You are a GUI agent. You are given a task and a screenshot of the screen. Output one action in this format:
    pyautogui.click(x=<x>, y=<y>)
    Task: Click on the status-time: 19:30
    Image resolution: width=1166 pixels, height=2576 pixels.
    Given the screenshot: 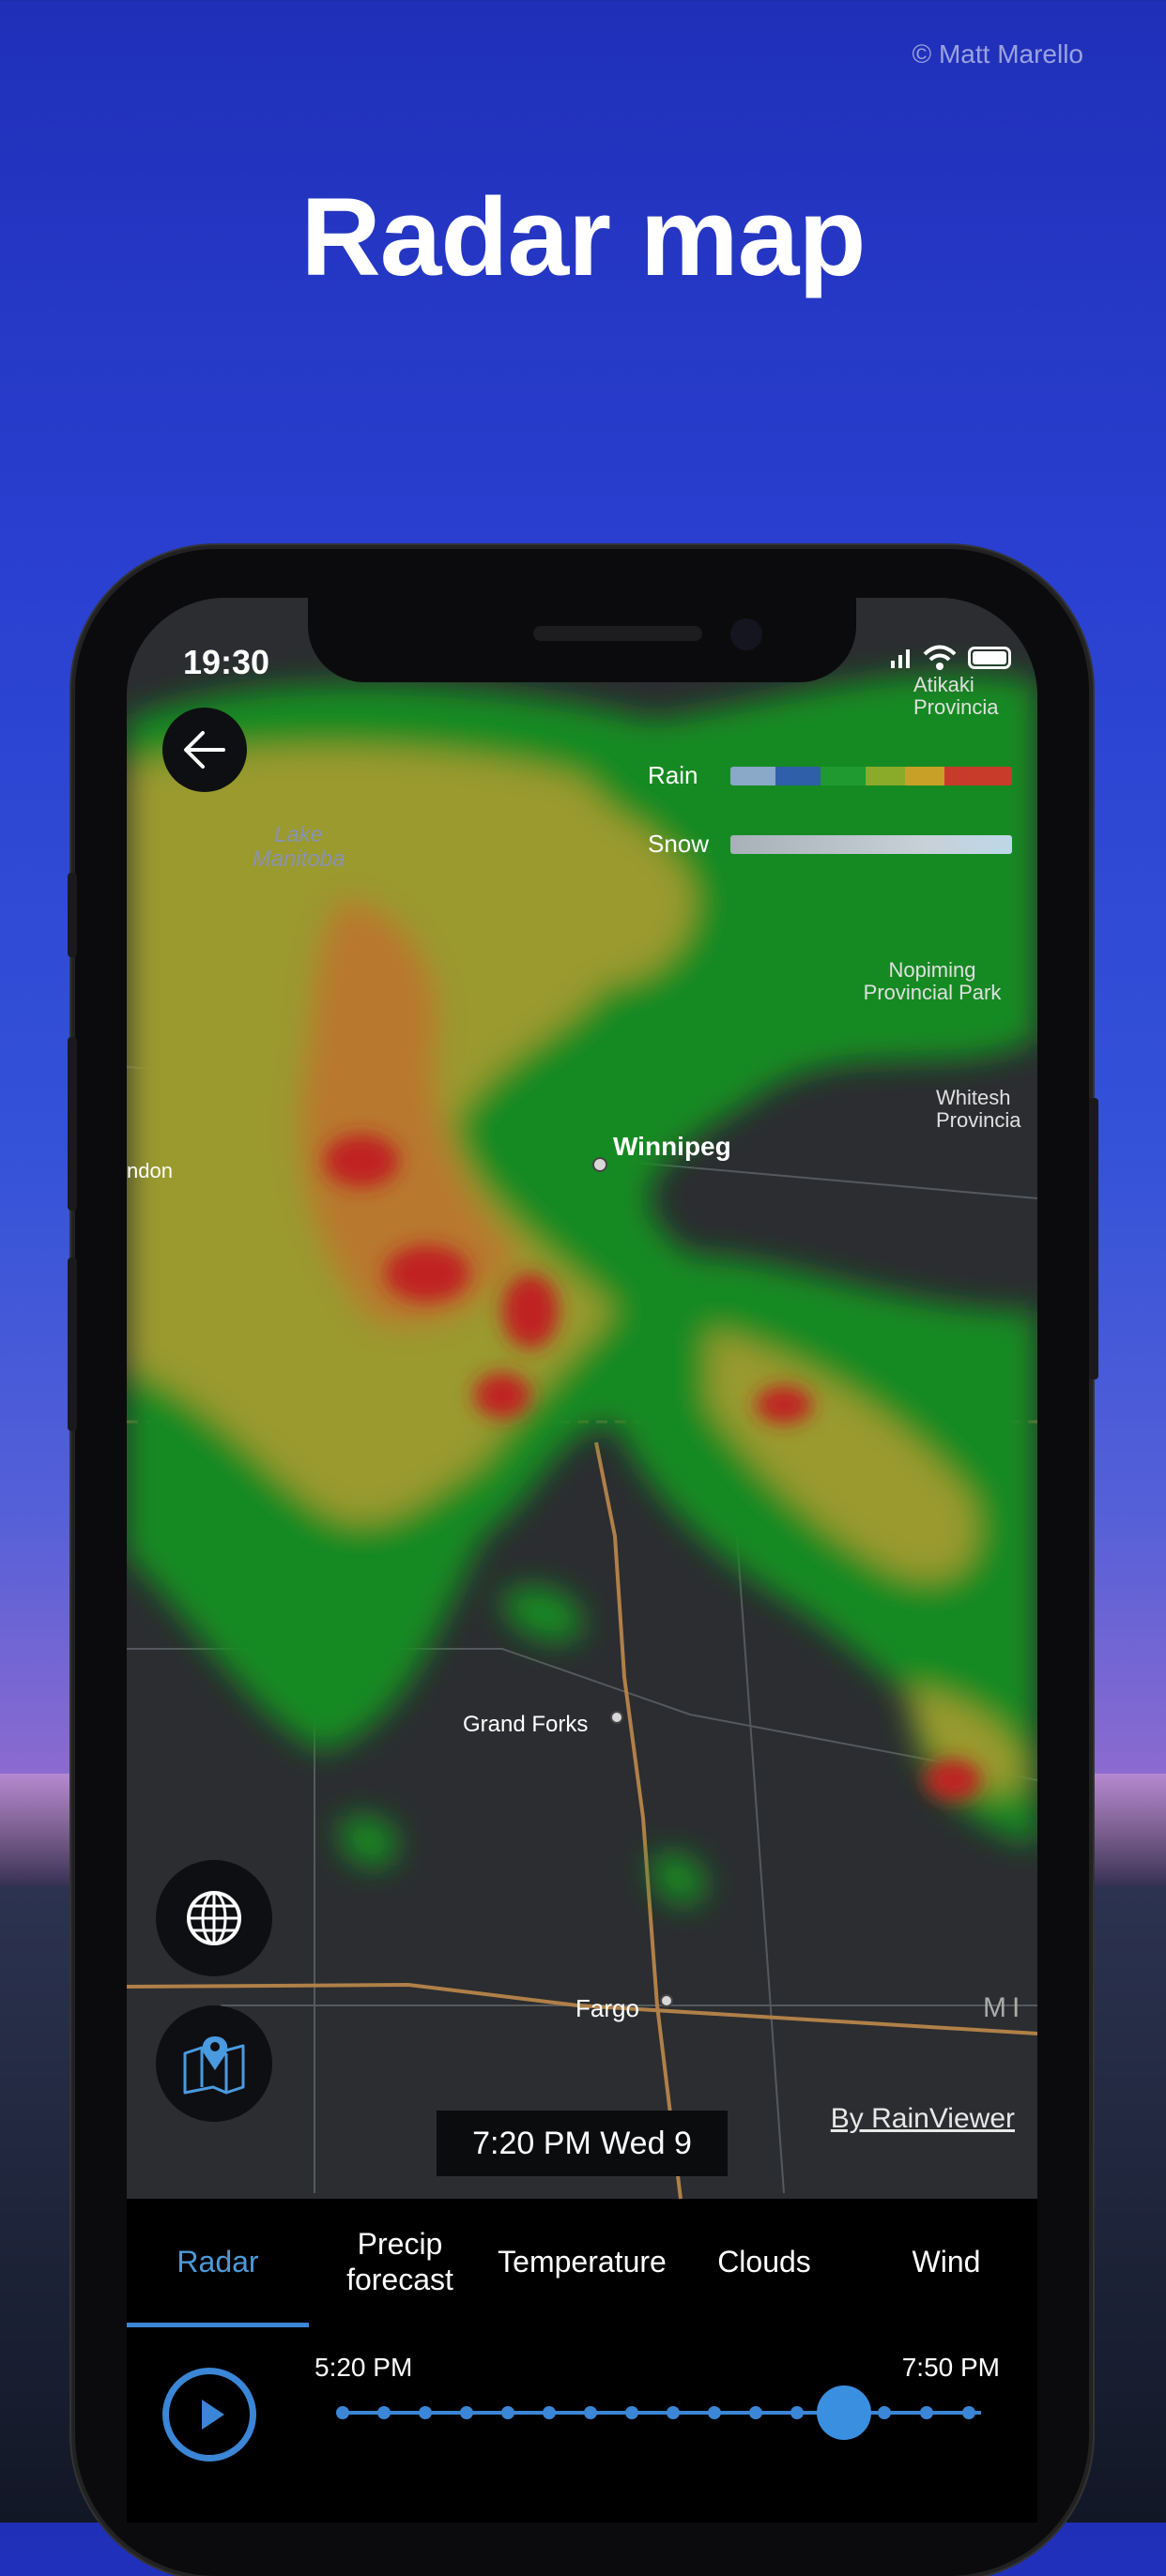 What is the action you would take?
    pyautogui.click(x=226, y=662)
    